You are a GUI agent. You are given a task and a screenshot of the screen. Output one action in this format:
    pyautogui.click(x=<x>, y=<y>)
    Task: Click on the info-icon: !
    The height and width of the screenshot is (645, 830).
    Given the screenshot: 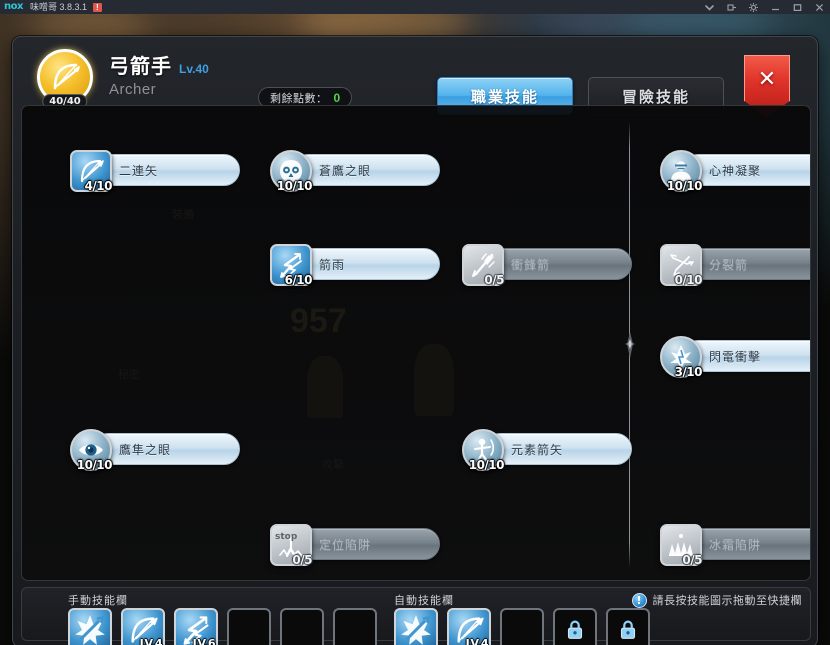 What is the action you would take?
    pyautogui.click(x=639, y=600)
    